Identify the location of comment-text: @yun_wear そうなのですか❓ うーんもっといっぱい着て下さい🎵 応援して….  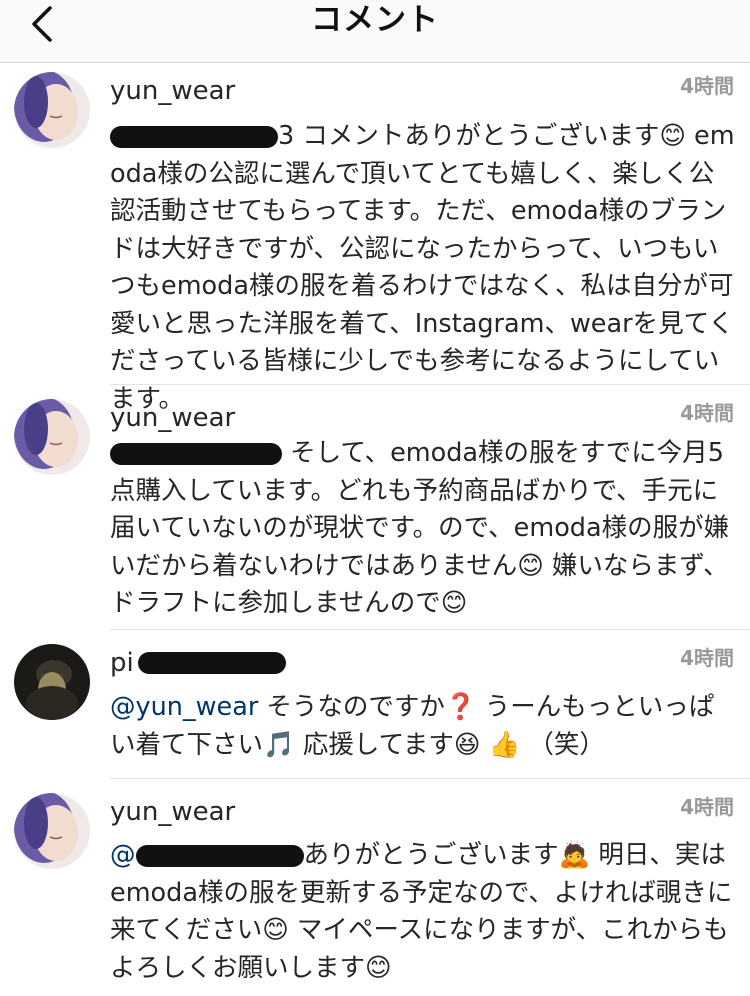
(424, 726).